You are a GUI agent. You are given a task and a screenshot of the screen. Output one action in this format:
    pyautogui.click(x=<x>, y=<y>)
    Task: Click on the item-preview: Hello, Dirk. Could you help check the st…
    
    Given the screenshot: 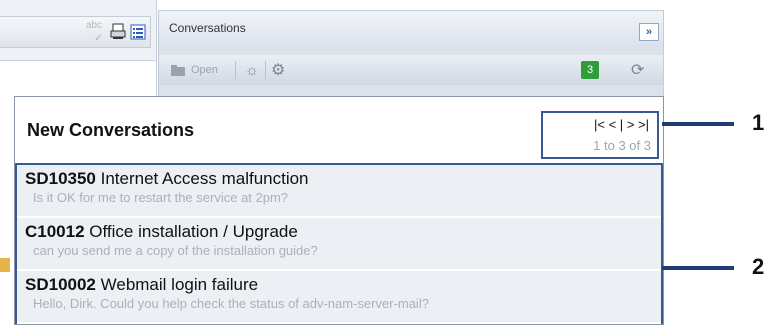 What is the action you would take?
    pyautogui.click(x=231, y=303)
    